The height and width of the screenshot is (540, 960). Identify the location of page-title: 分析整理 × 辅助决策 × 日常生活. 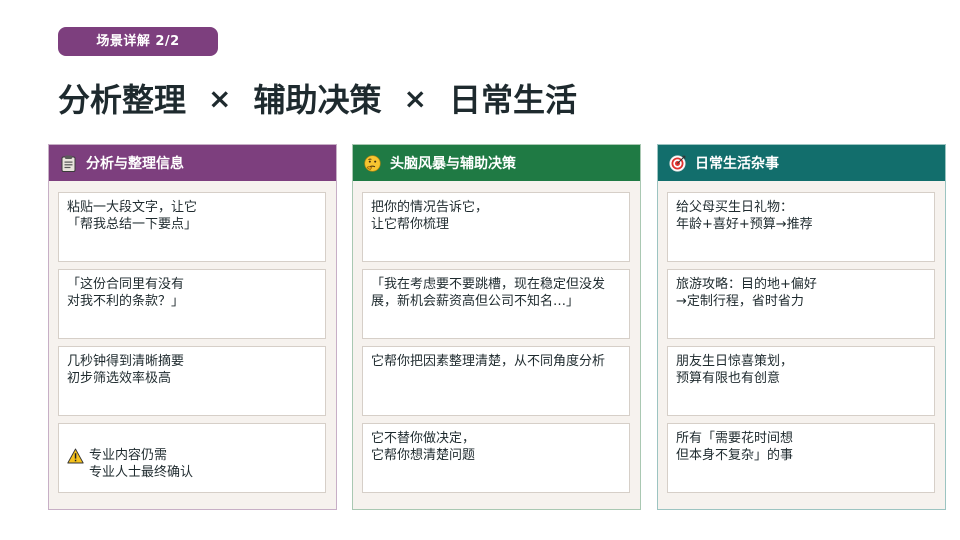
(317, 98).